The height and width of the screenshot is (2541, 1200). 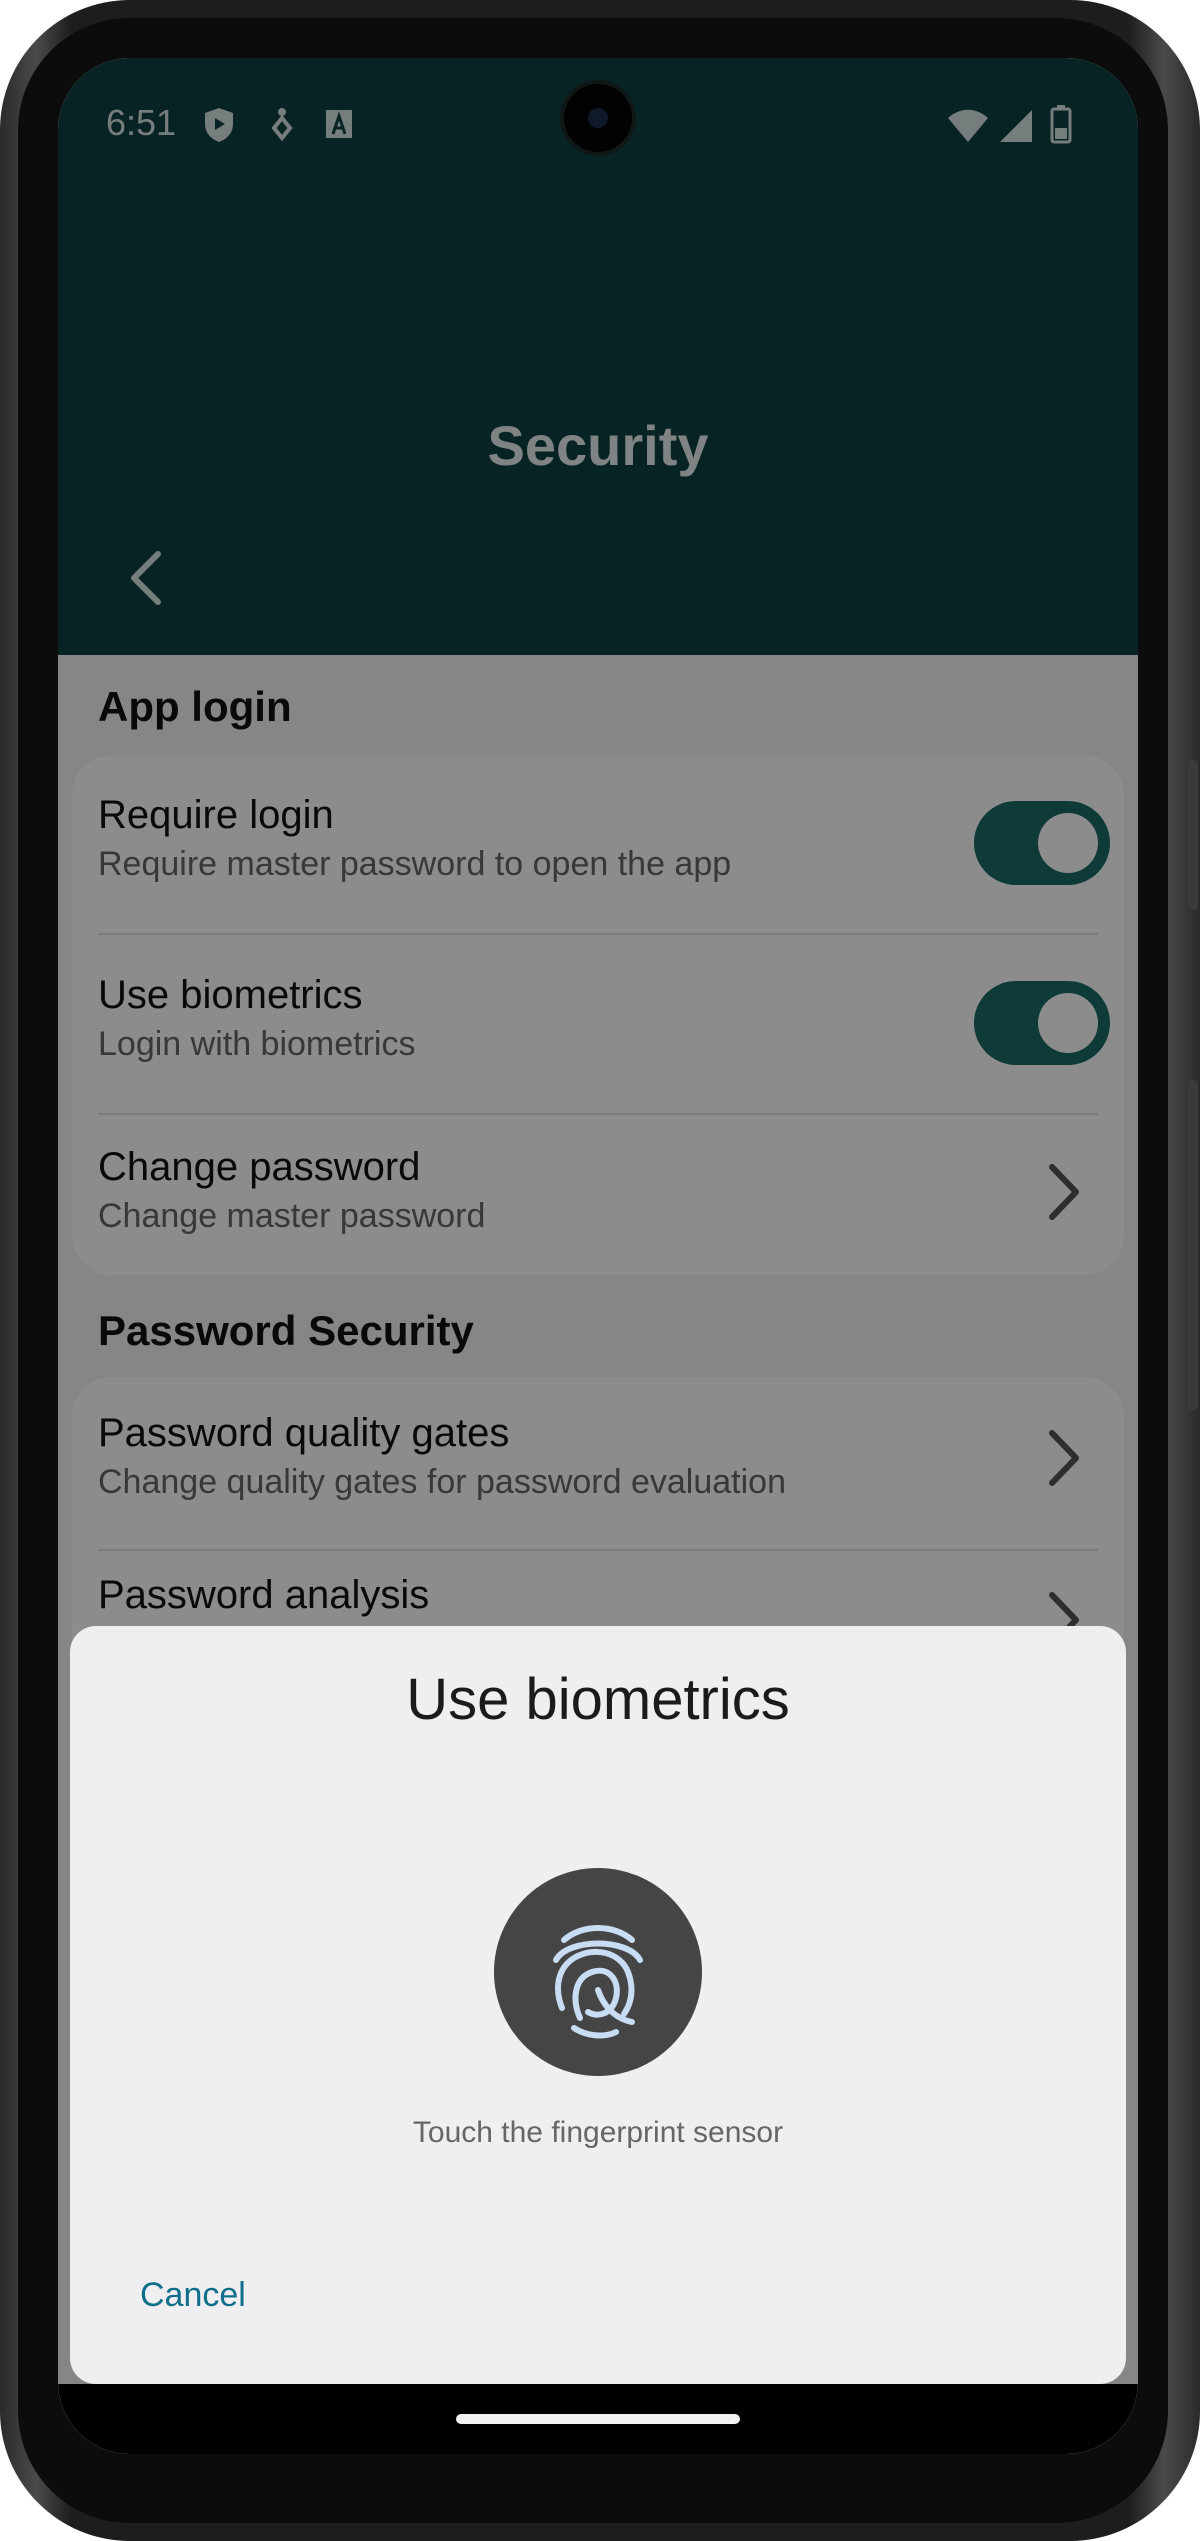 What do you see at coordinates (598, 1699) in the screenshot?
I see `dialog-title: Use biometrics` at bounding box center [598, 1699].